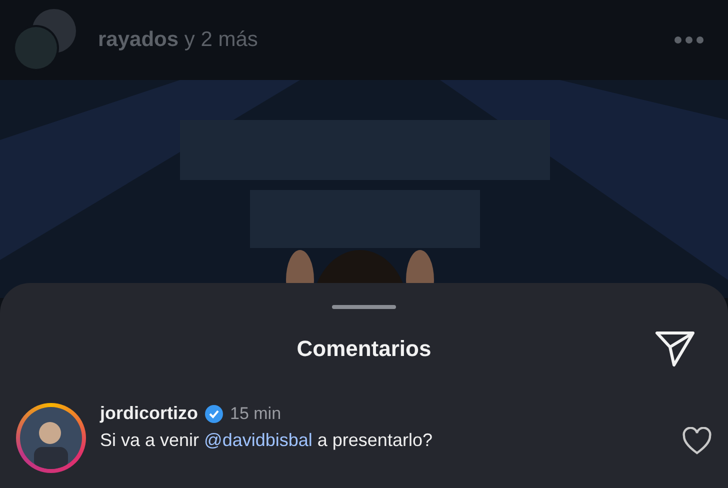 The height and width of the screenshot is (488, 728). What do you see at coordinates (689, 40) in the screenshot?
I see `more-icon` at bounding box center [689, 40].